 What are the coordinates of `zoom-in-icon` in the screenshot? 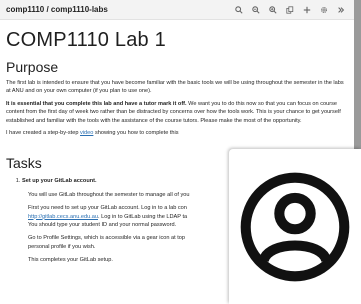 It's located at (273, 10).